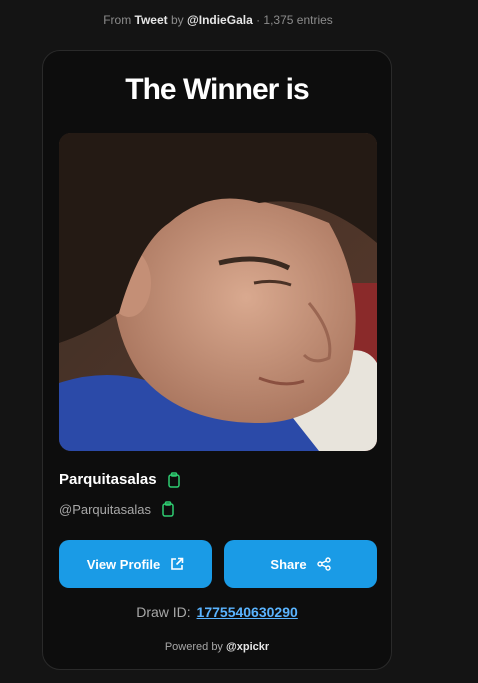 The height and width of the screenshot is (683, 478). What do you see at coordinates (108, 479) in the screenshot?
I see `winner-name: Parquitasalas` at bounding box center [108, 479].